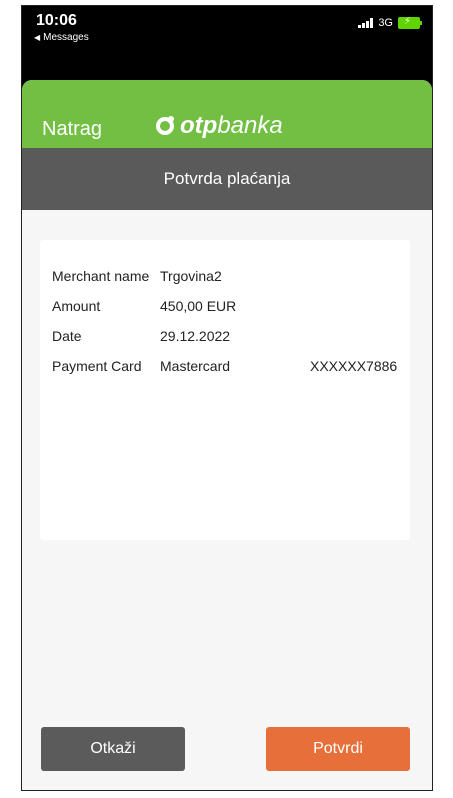  What do you see at coordinates (76, 306) in the screenshot?
I see `detail-label: Amount` at bounding box center [76, 306].